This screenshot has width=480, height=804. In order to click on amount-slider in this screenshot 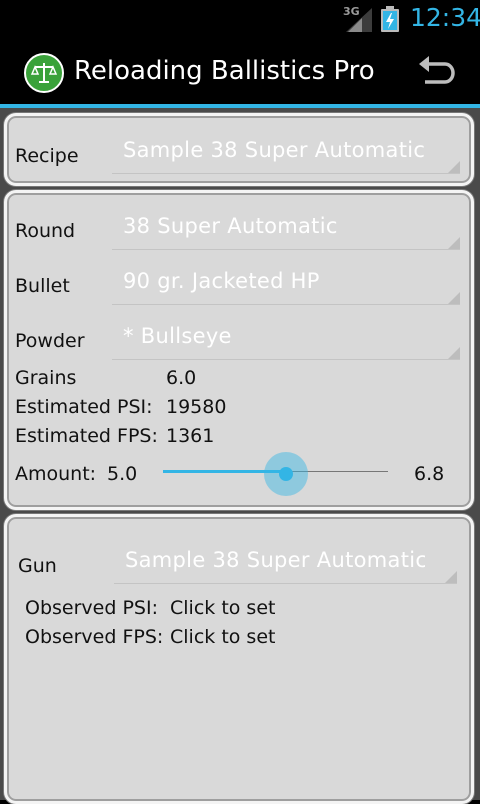, I will do `click(275, 474)`.